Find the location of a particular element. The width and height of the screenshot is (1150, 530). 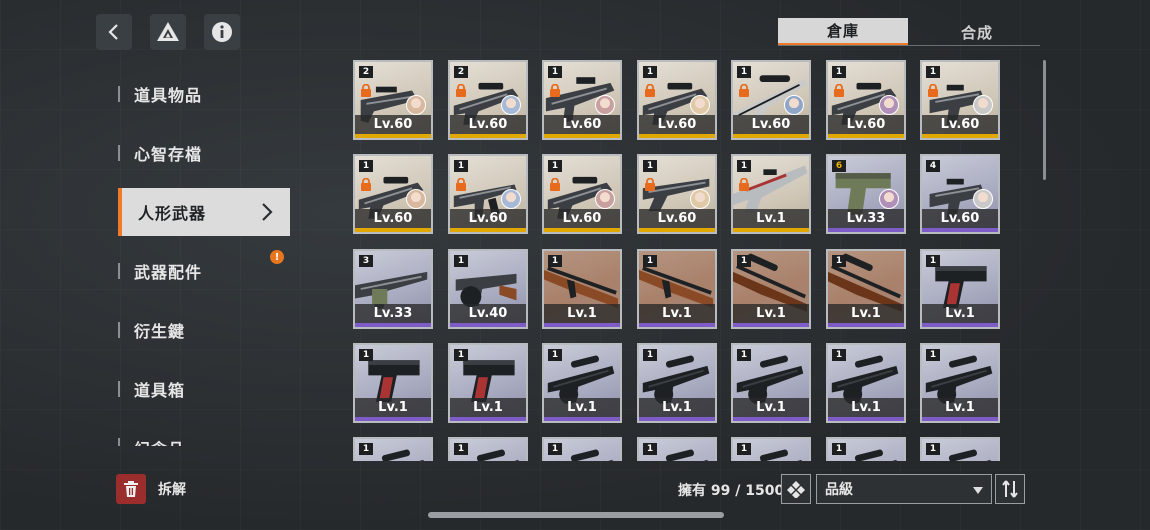

sidebar-item-6: 紀念品 is located at coordinates (204, 435).